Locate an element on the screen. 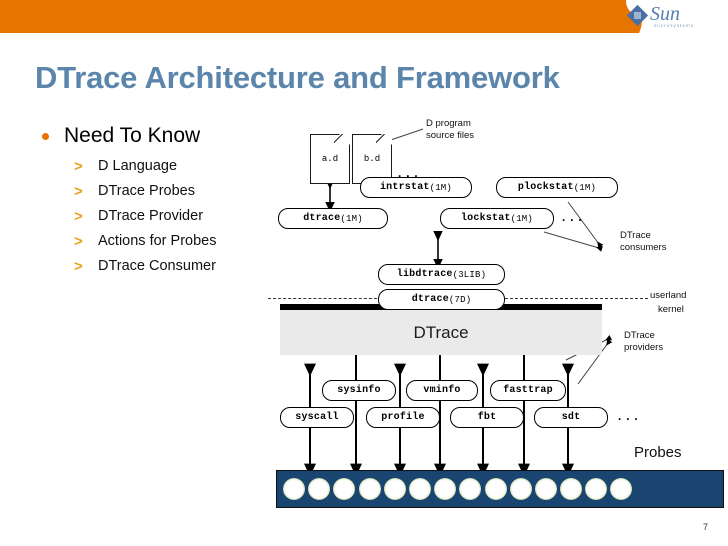  consumer-intrstat-cmd: intrstat is located at coordinates (404, 187).